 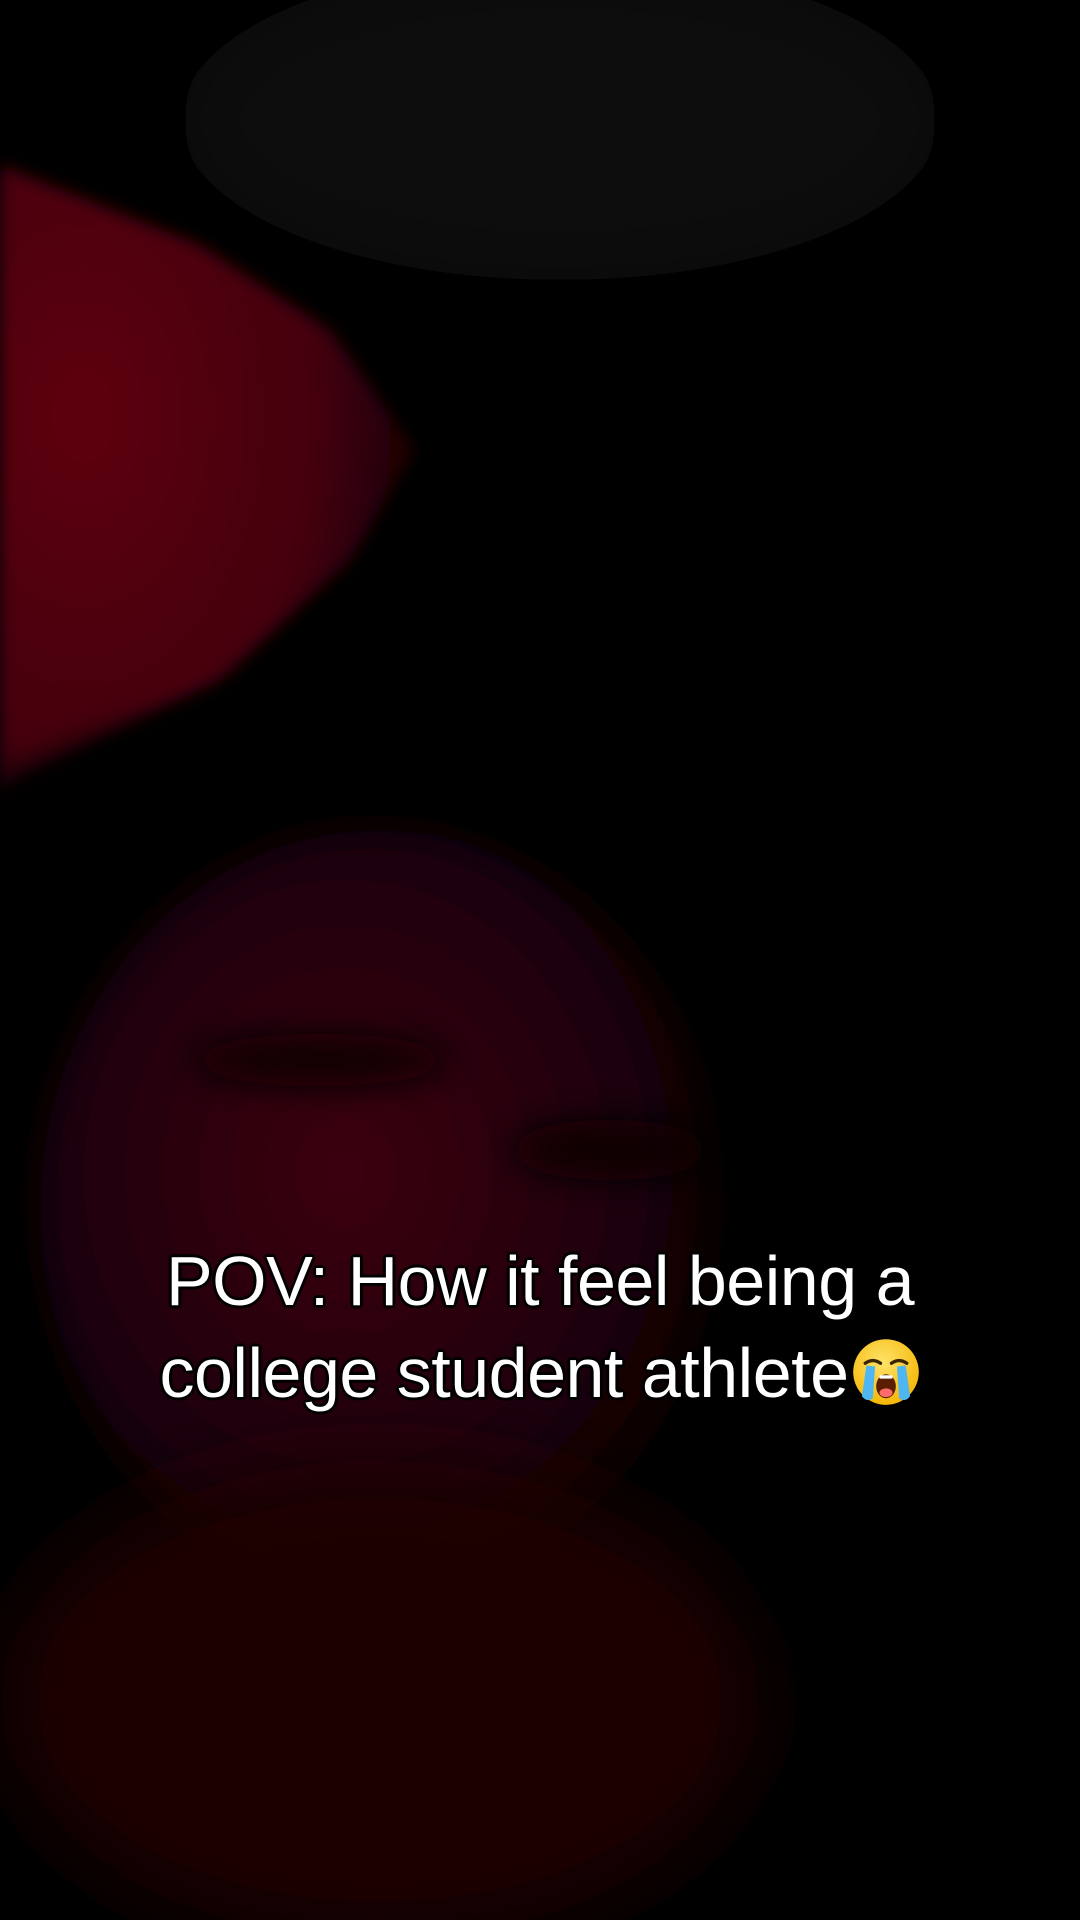 What do you see at coordinates (885, 1372) in the screenshot?
I see `loudly-crying-face-icon` at bounding box center [885, 1372].